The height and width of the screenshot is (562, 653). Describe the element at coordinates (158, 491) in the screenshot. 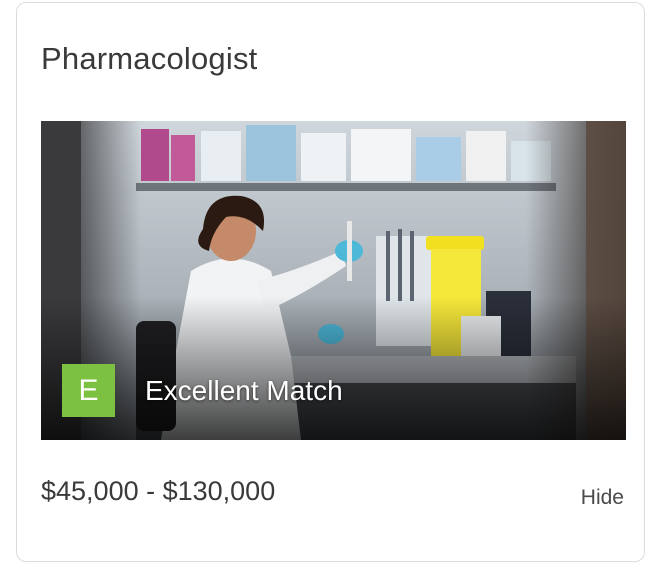

I see `salary-range: $45,000 - $130,000` at that location.